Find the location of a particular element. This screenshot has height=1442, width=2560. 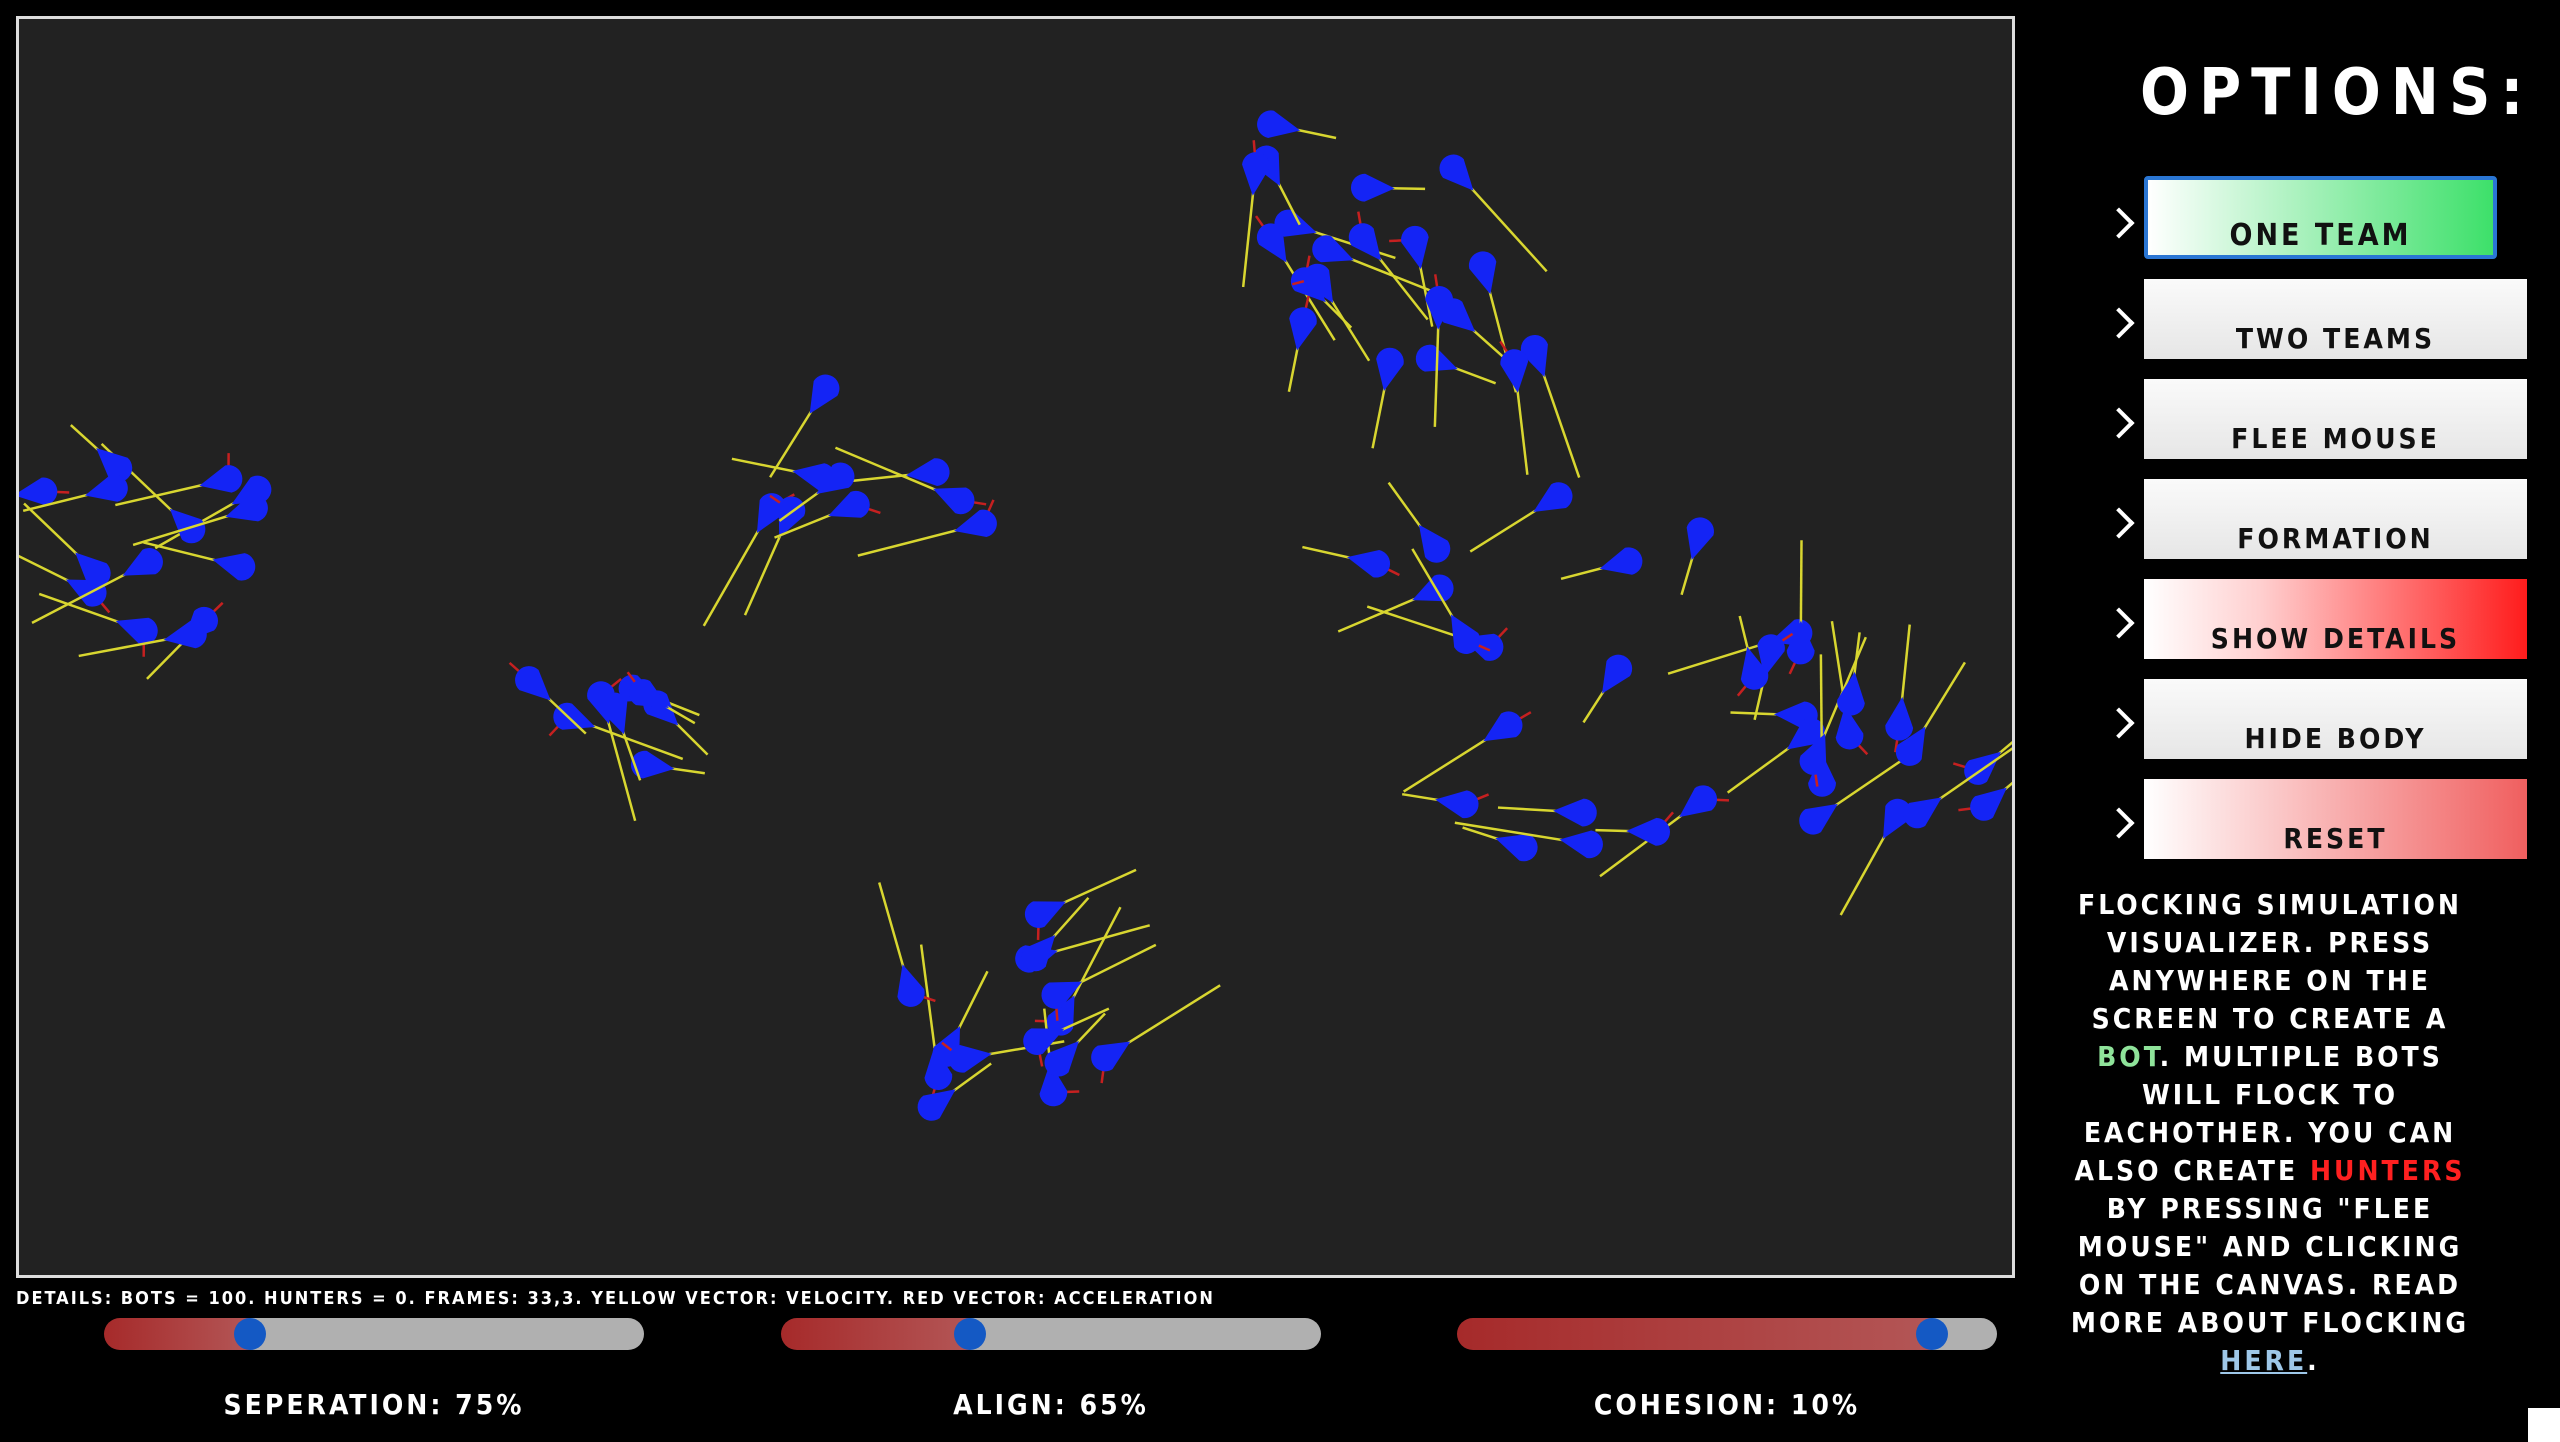

cohesion-slider-thumb is located at coordinates (1932, 1334).